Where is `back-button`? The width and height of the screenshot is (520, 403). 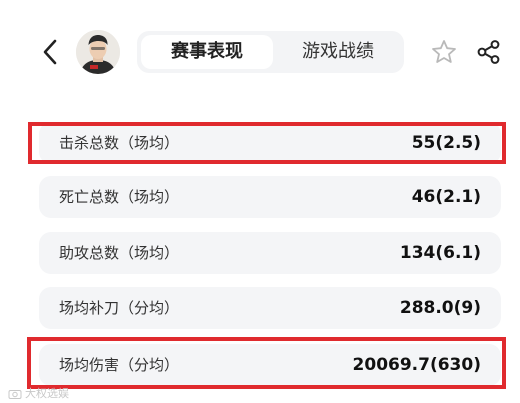 back-button is located at coordinates (50, 52).